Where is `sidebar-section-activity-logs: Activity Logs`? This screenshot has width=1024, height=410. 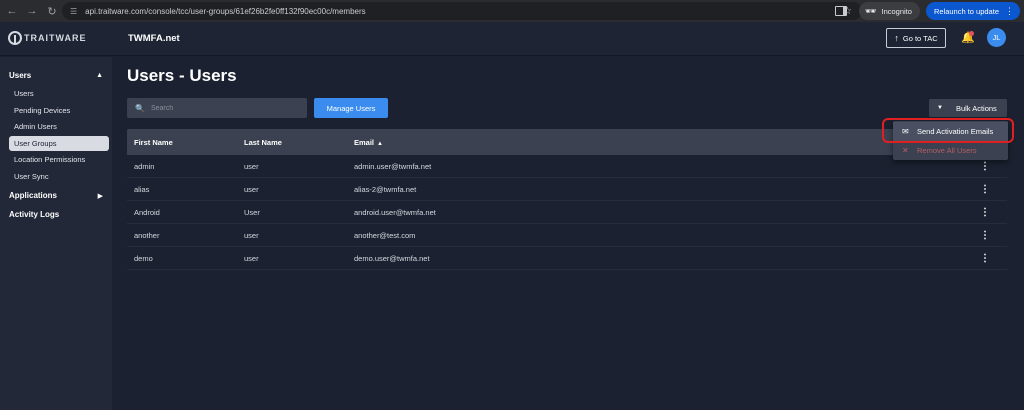
sidebar-section-activity-logs: Activity Logs is located at coordinates (34, 214).